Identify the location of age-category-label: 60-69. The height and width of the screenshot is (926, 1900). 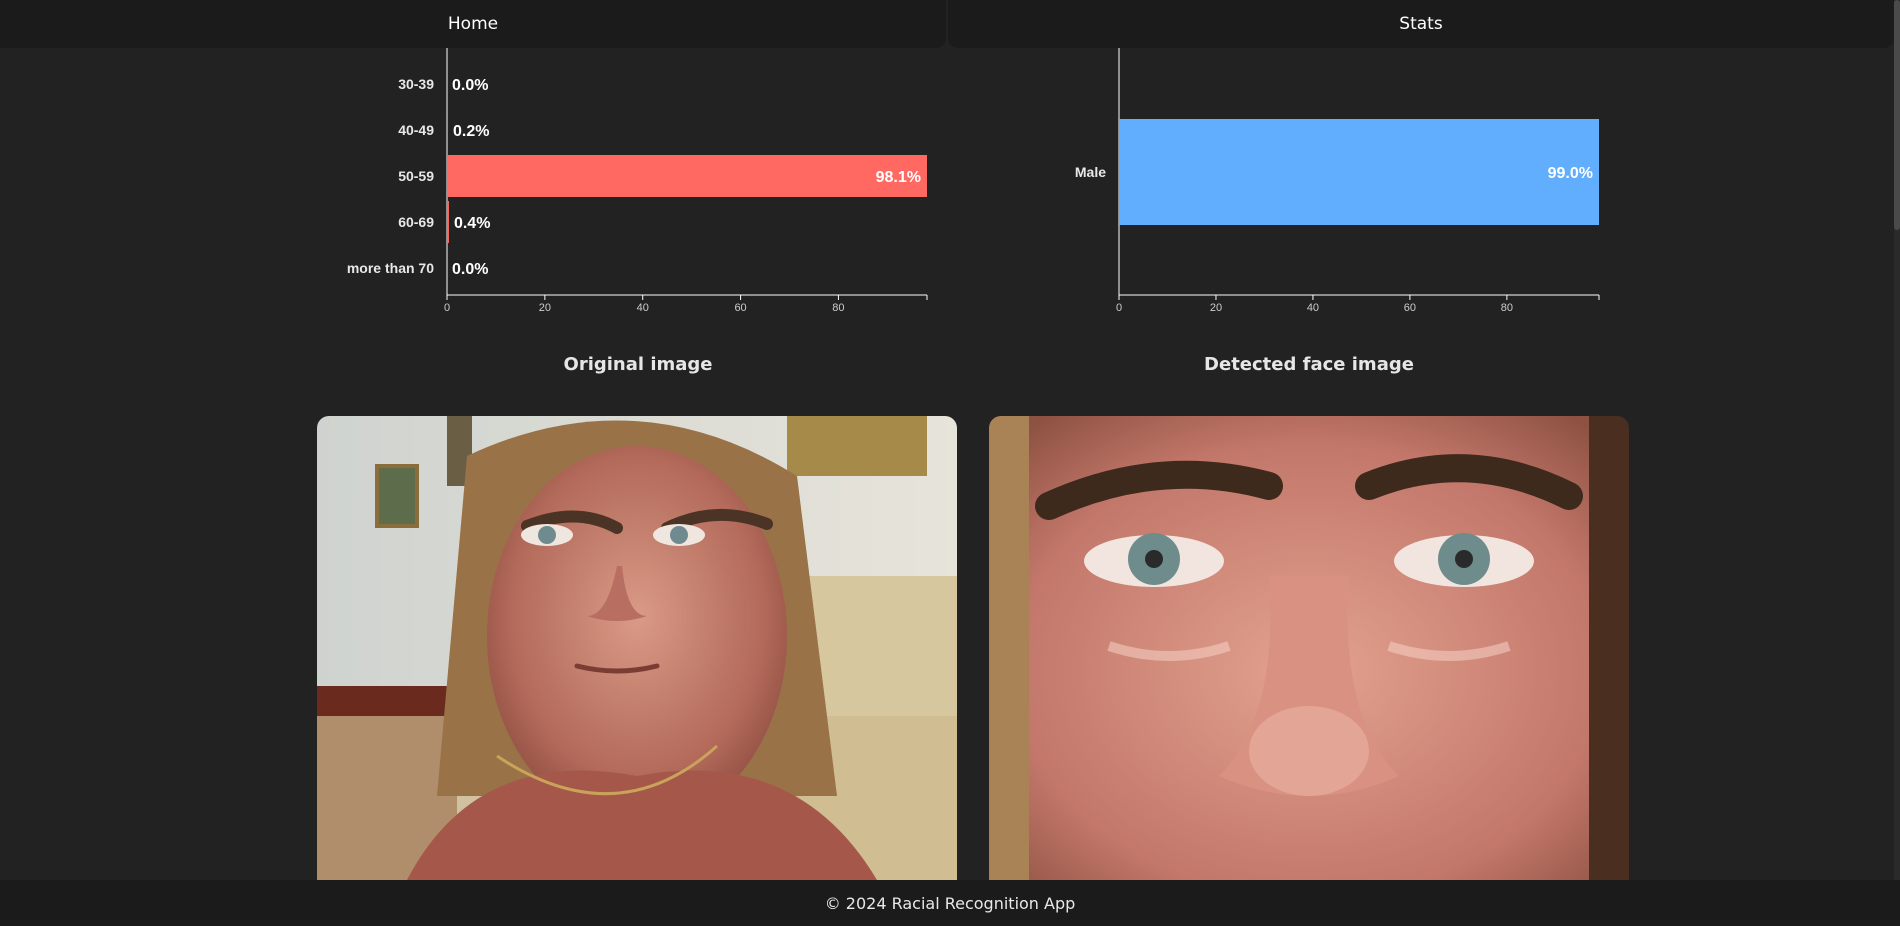
(416, 222).